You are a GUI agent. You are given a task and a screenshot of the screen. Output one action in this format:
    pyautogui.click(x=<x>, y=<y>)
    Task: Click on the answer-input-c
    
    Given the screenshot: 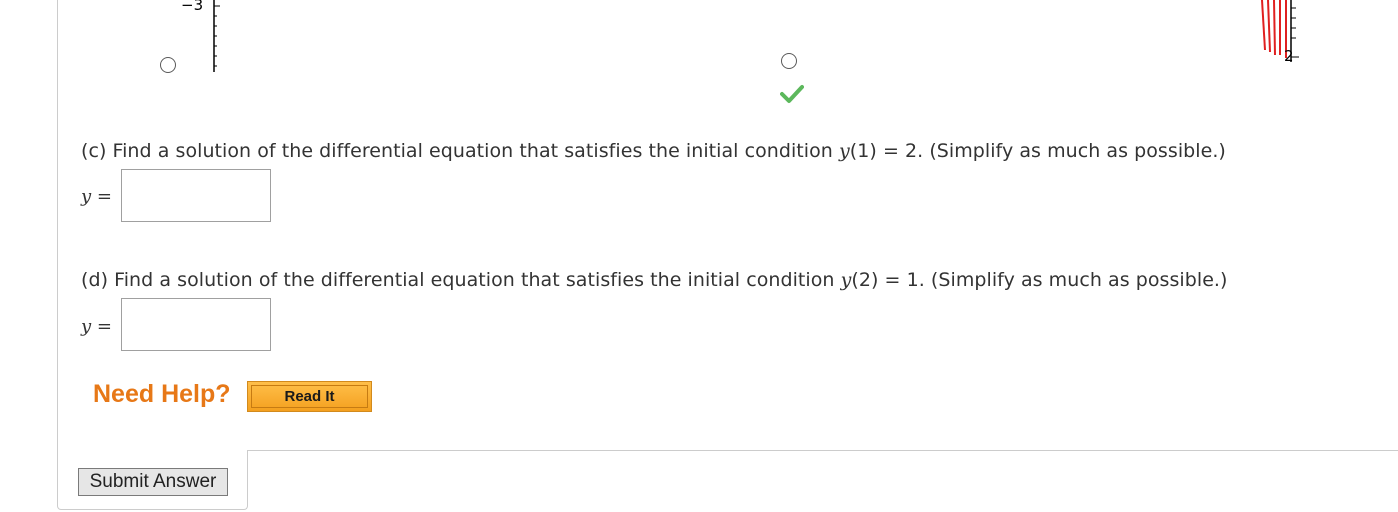 What is the action you would take?
    pyautogui.click(x=196, y=195)
    